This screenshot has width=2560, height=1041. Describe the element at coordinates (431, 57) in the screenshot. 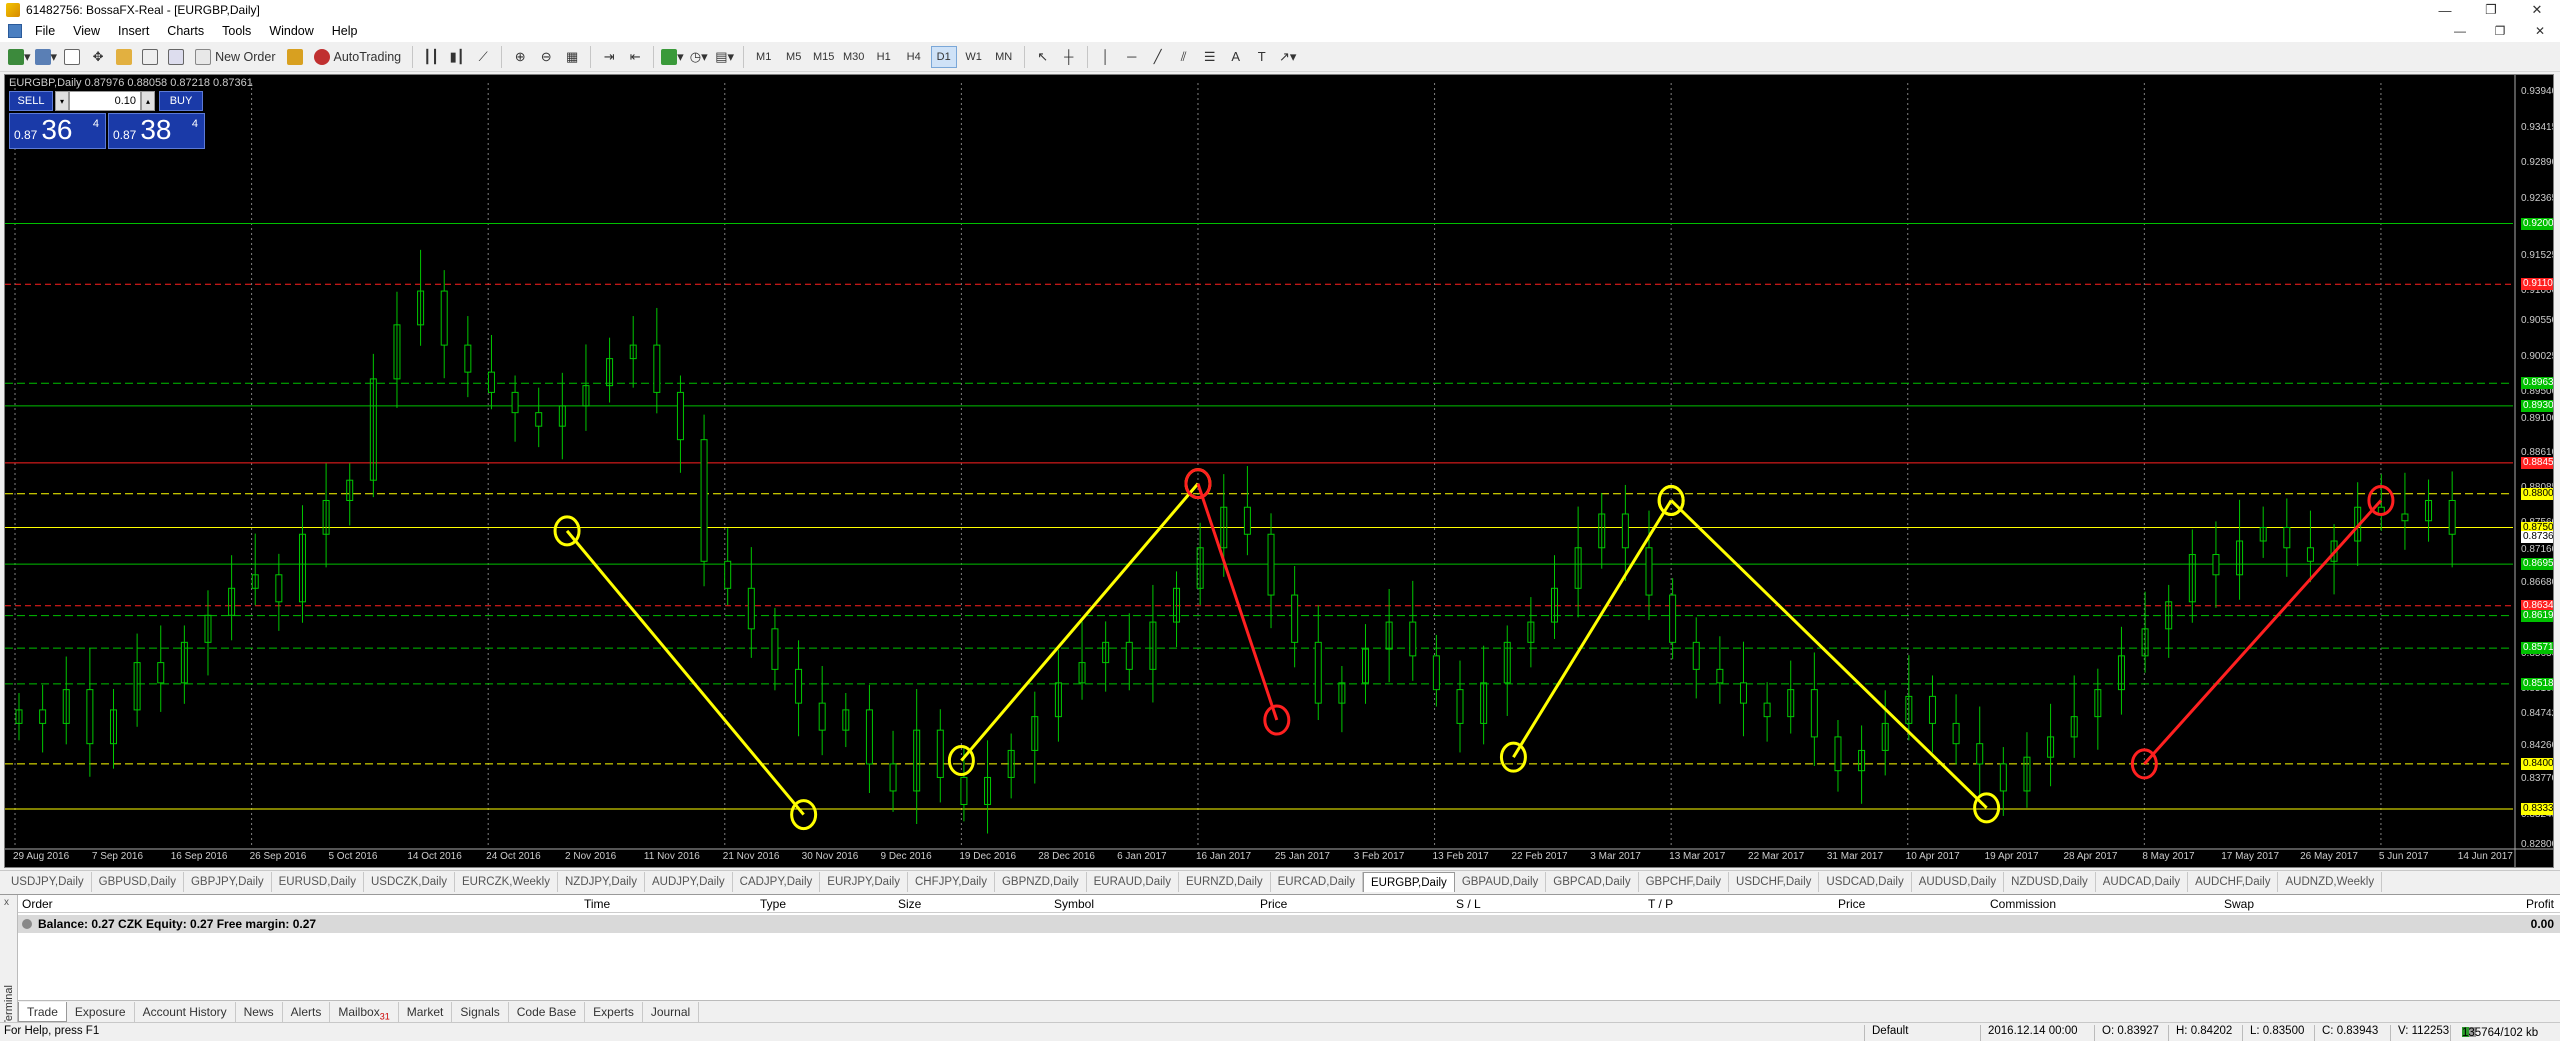

I see `bar-chart-icon: ┃┃` at that location.